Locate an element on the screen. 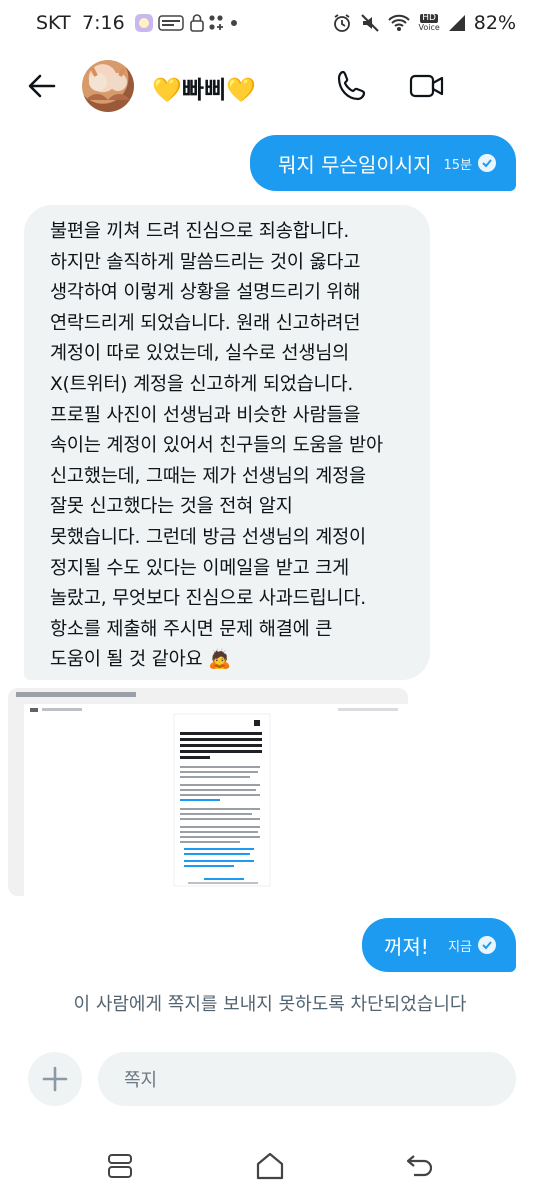 The image size is (540, 1200). message-line: 프로필 사진이 선생님과 비슷한 사람들을 is located at coordinates (205, 415).